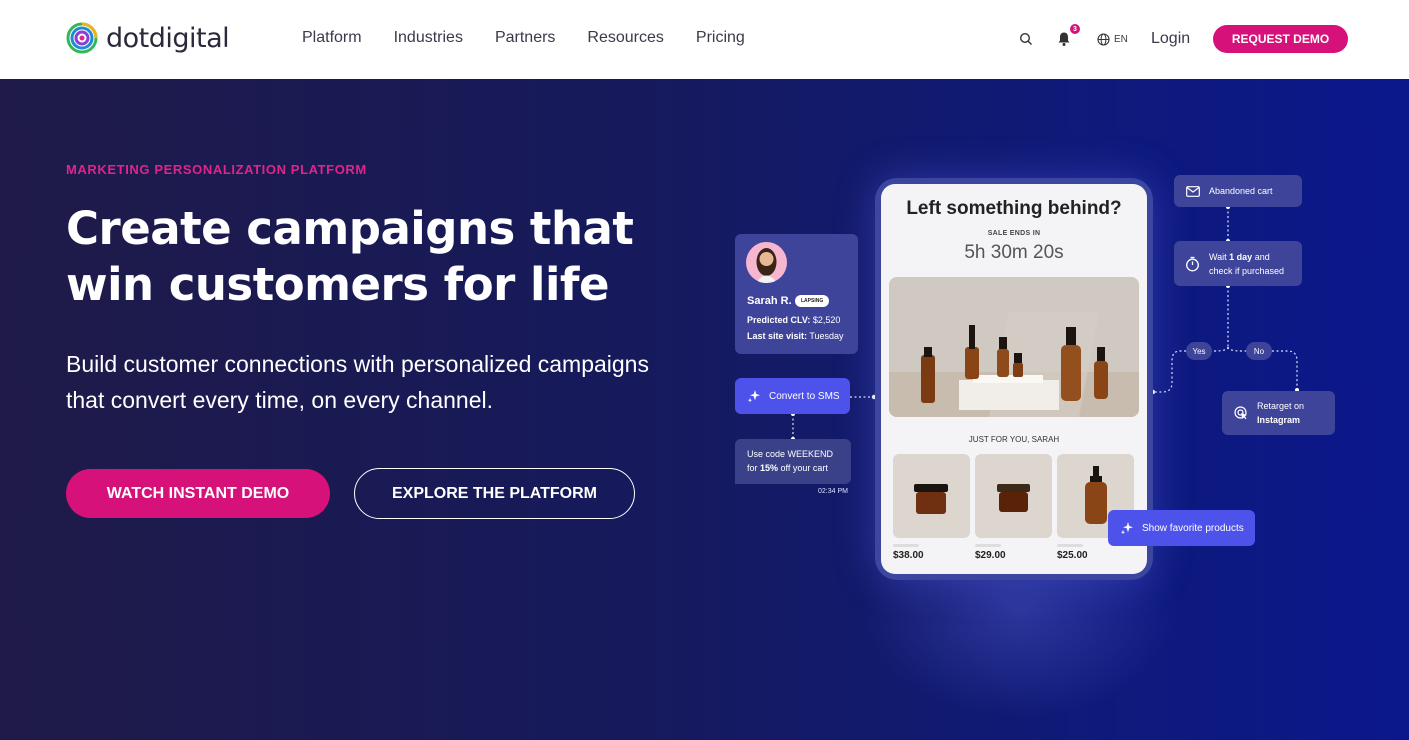 This screenshot has width=1409, height=740. I want to click on retarget-step: Retarget on Instagram, so click(1278, 413).